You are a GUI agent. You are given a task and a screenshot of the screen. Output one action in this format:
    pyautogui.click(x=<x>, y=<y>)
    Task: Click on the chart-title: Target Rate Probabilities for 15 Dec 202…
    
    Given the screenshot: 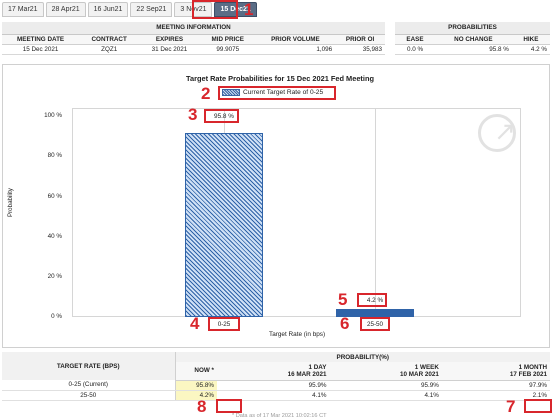 What is the action you would take?
    pyautogui.click(x=280, y=78)
    